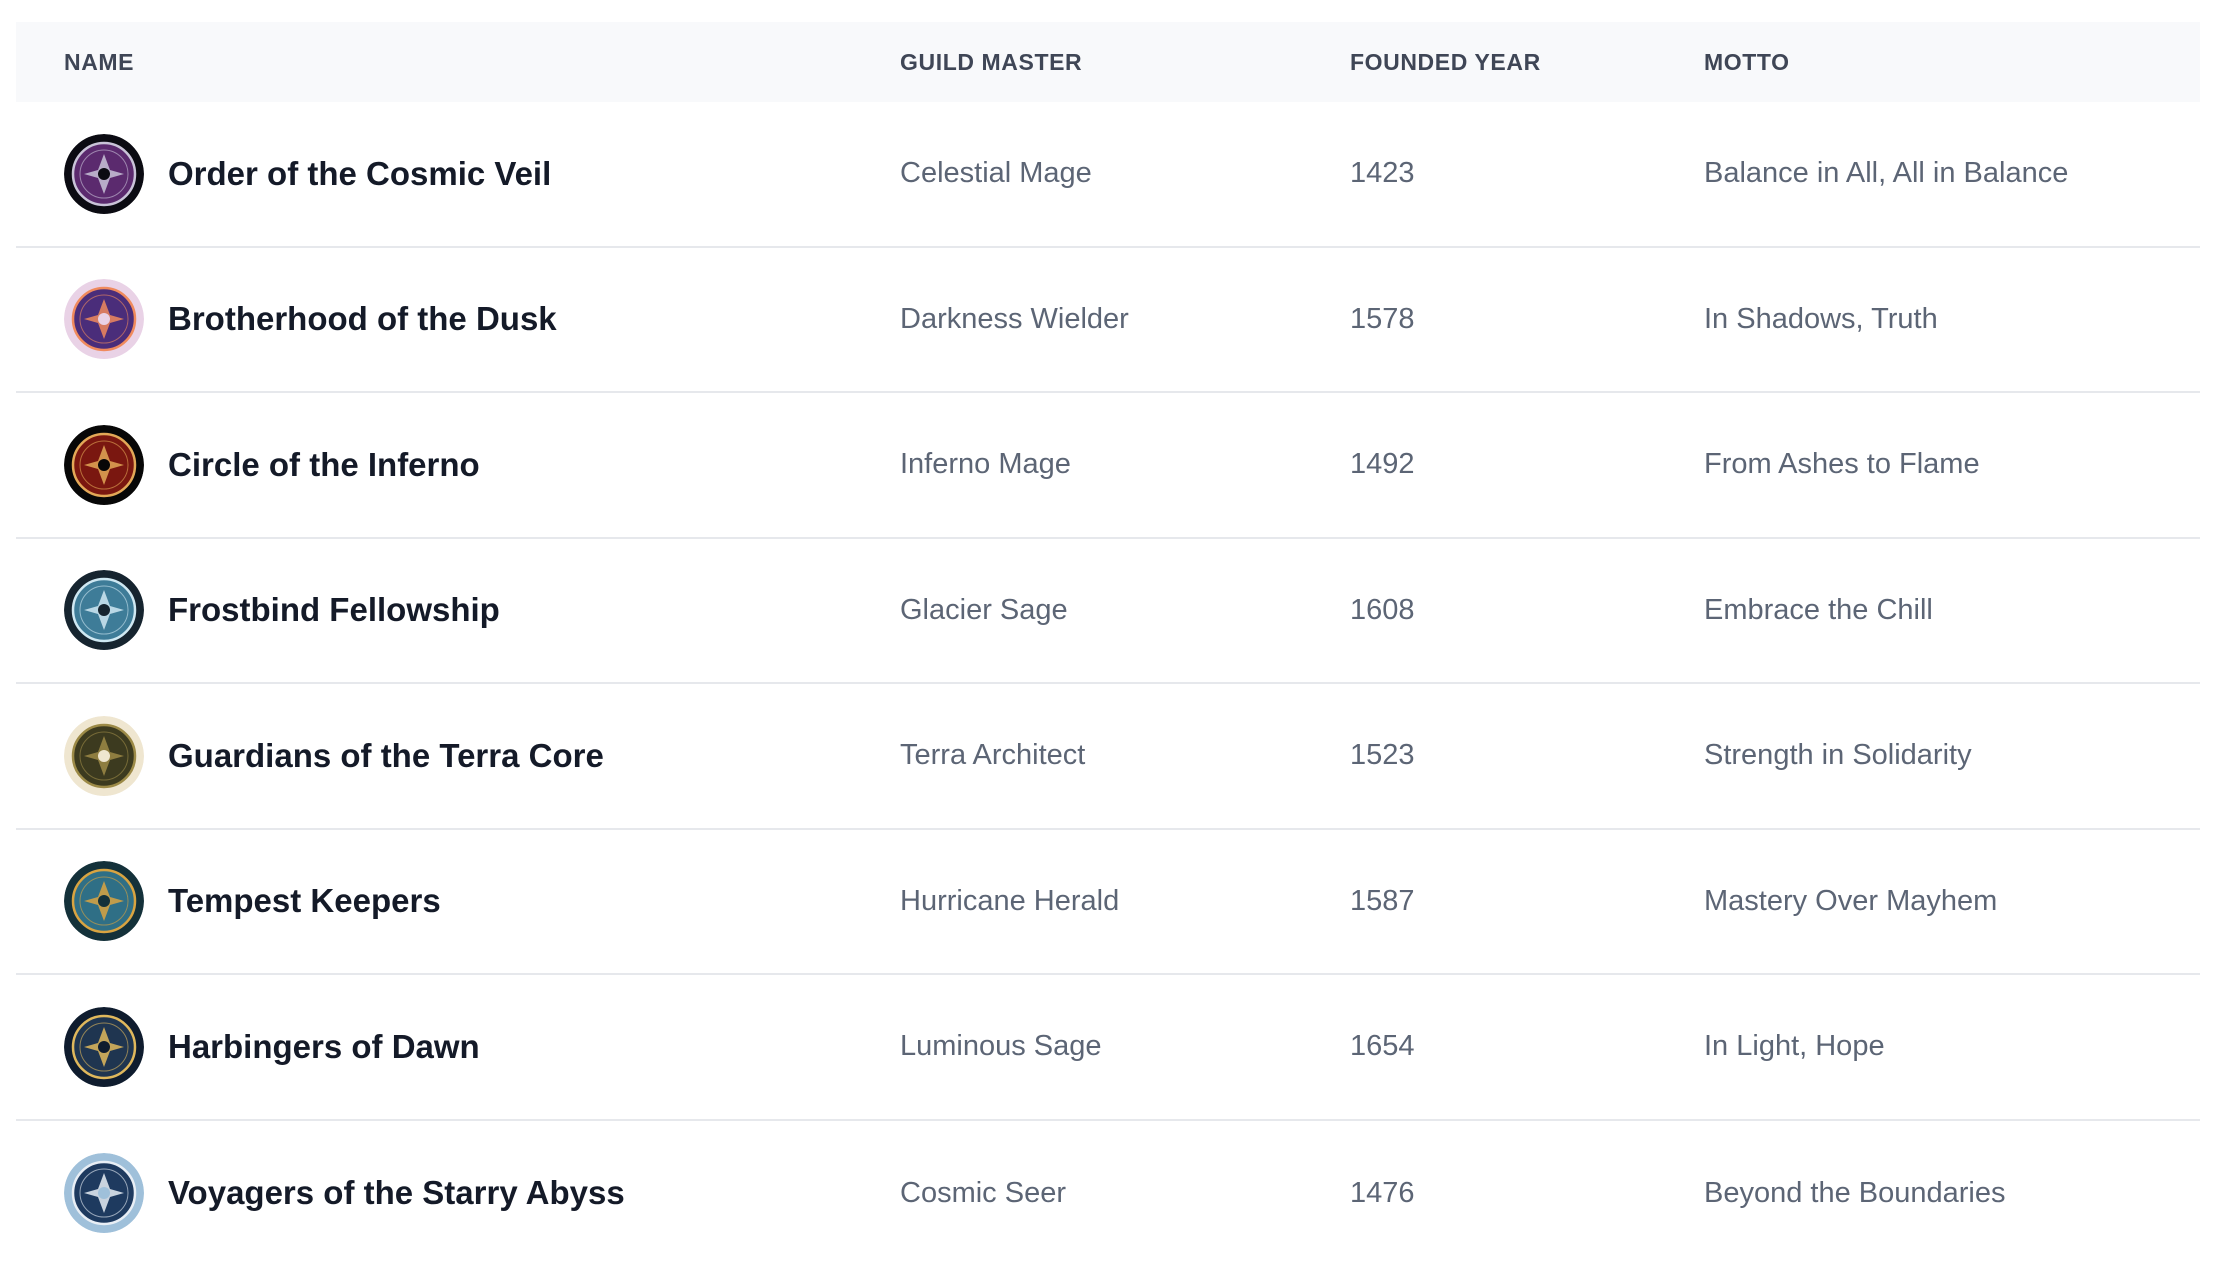  Describe the element at coordinates (1527, 1193) in the screenshot. I see `founded-year-cell: 1476` at that location.